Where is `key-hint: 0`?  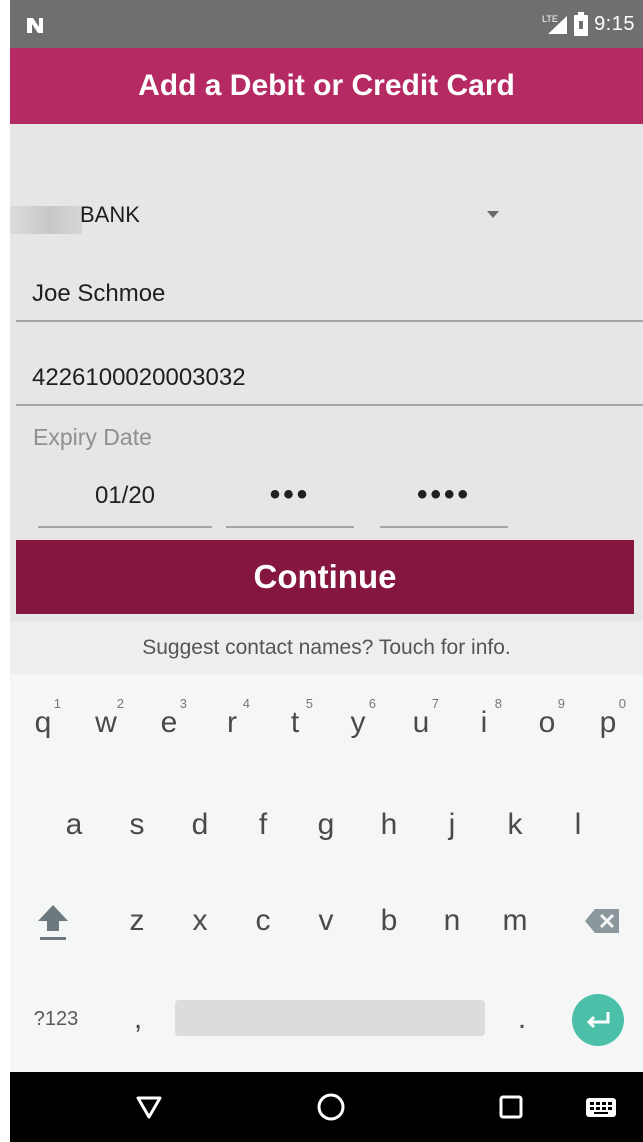 key-hint: 0 is located at coordinates (622, 703).